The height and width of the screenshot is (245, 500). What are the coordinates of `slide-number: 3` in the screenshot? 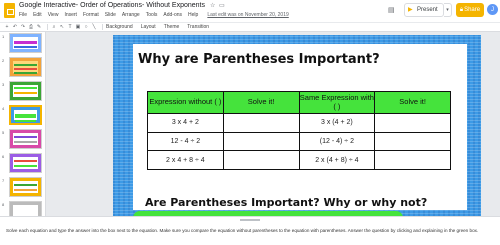 It's located at (3, 84).